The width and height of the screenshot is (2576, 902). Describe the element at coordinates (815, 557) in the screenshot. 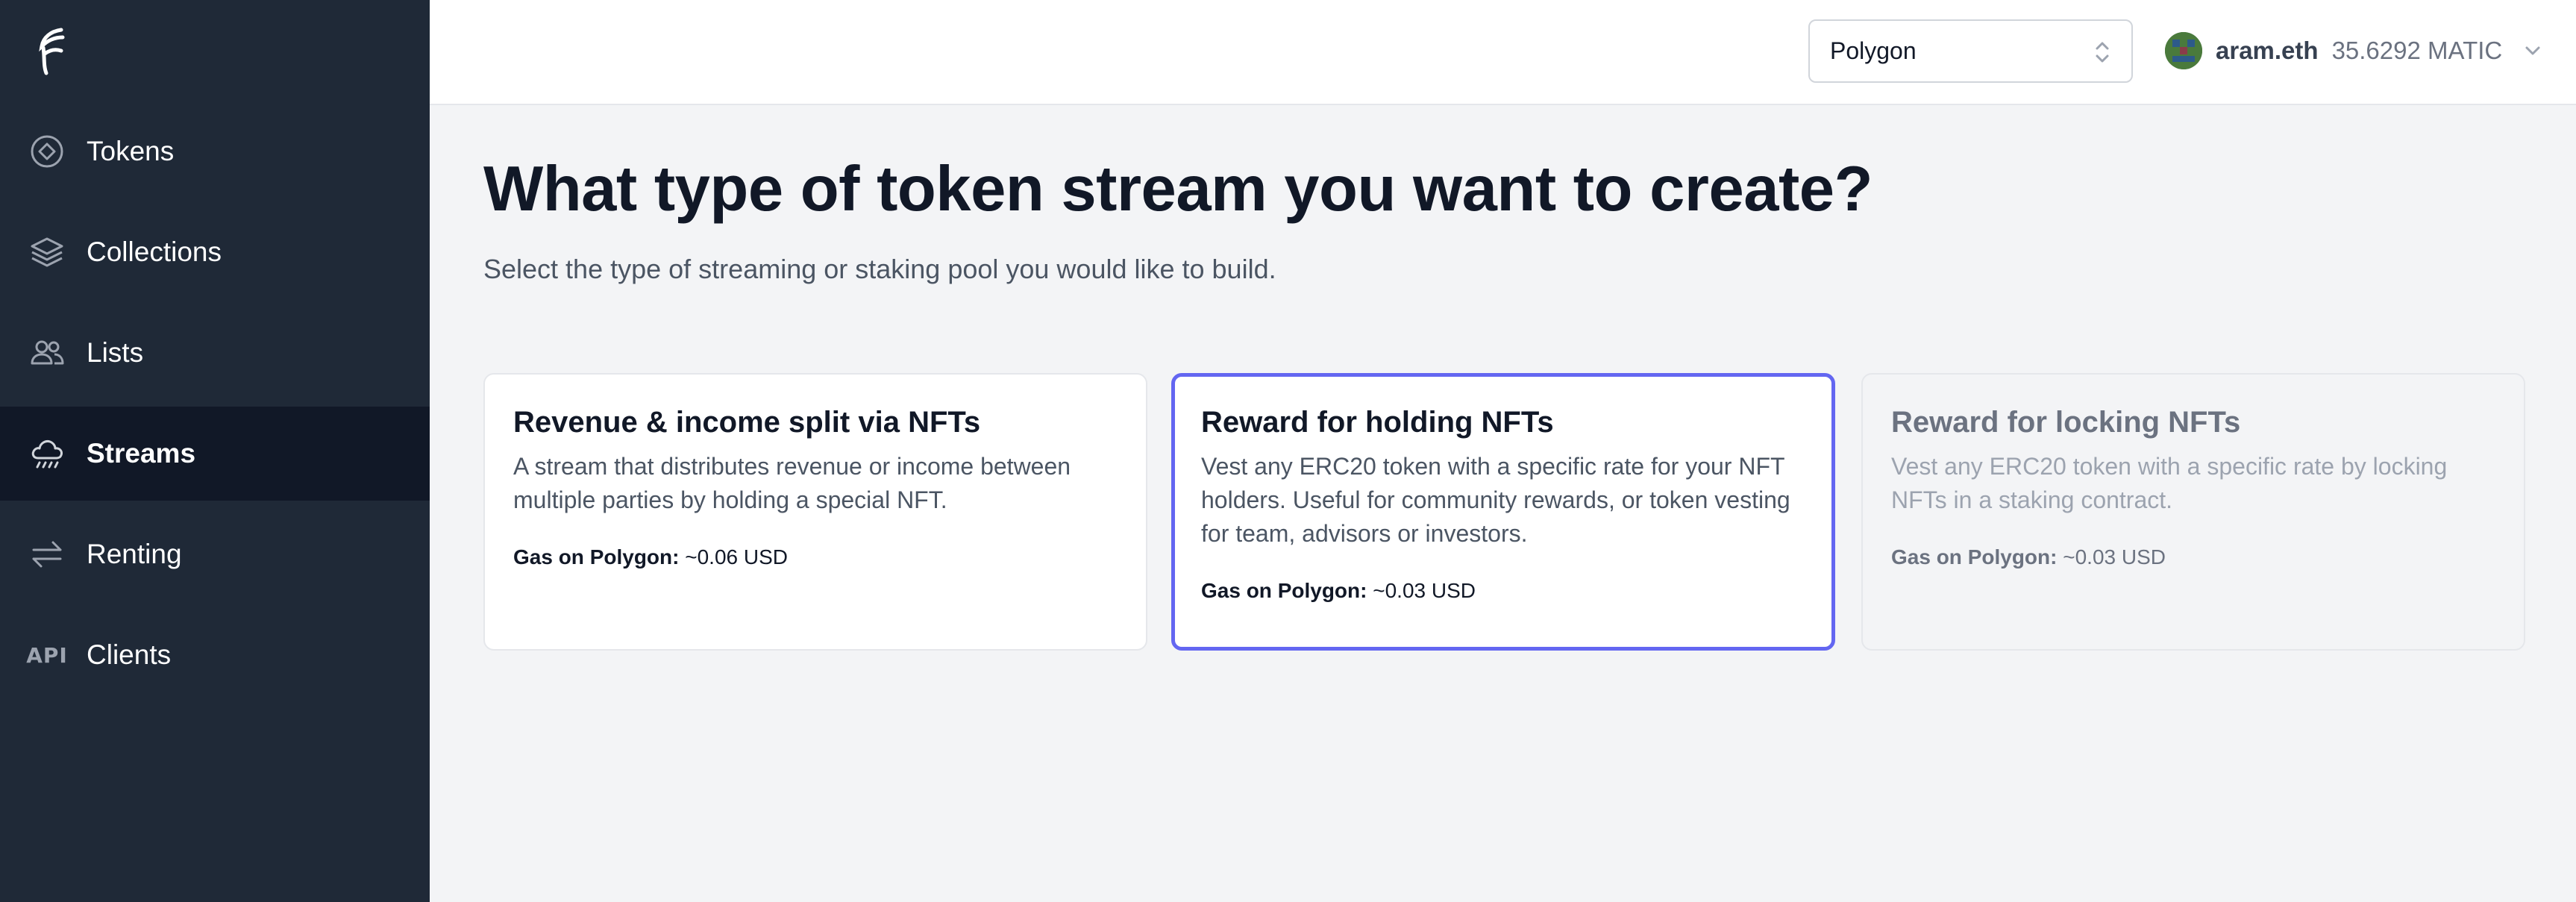

I see `card-gas-estimate: Gas on Polygon: ~0.06 USD` at that location.